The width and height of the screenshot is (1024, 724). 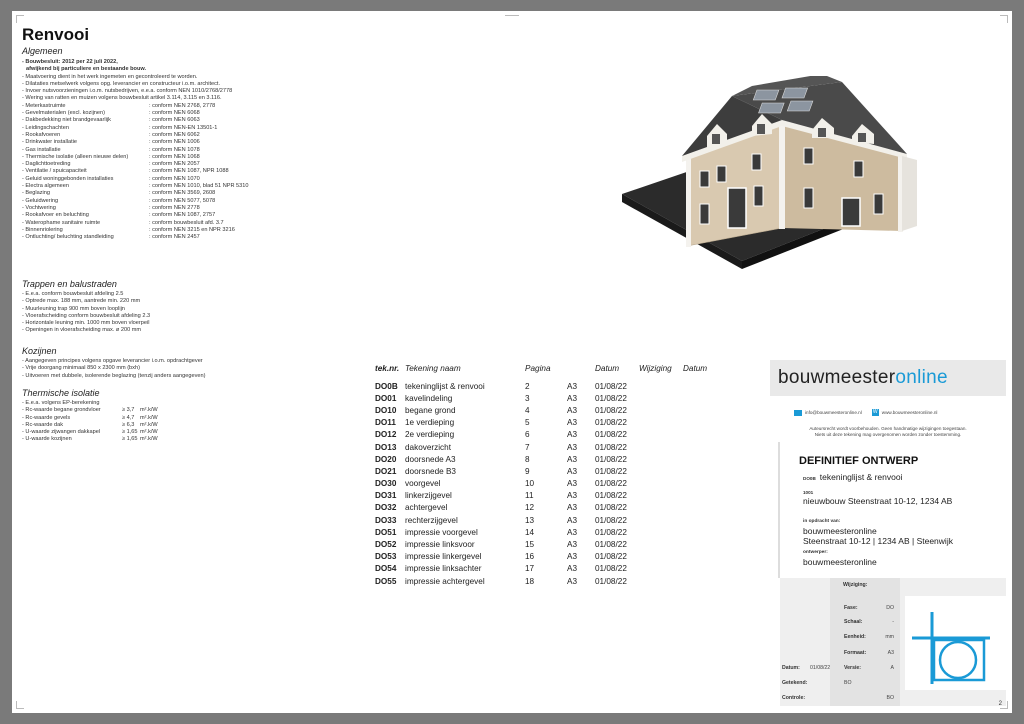 What do you see at coordinates (36, 193) in the screenshot?
I see `norm-item: - Beglazing` at bounding box center [36, 193].